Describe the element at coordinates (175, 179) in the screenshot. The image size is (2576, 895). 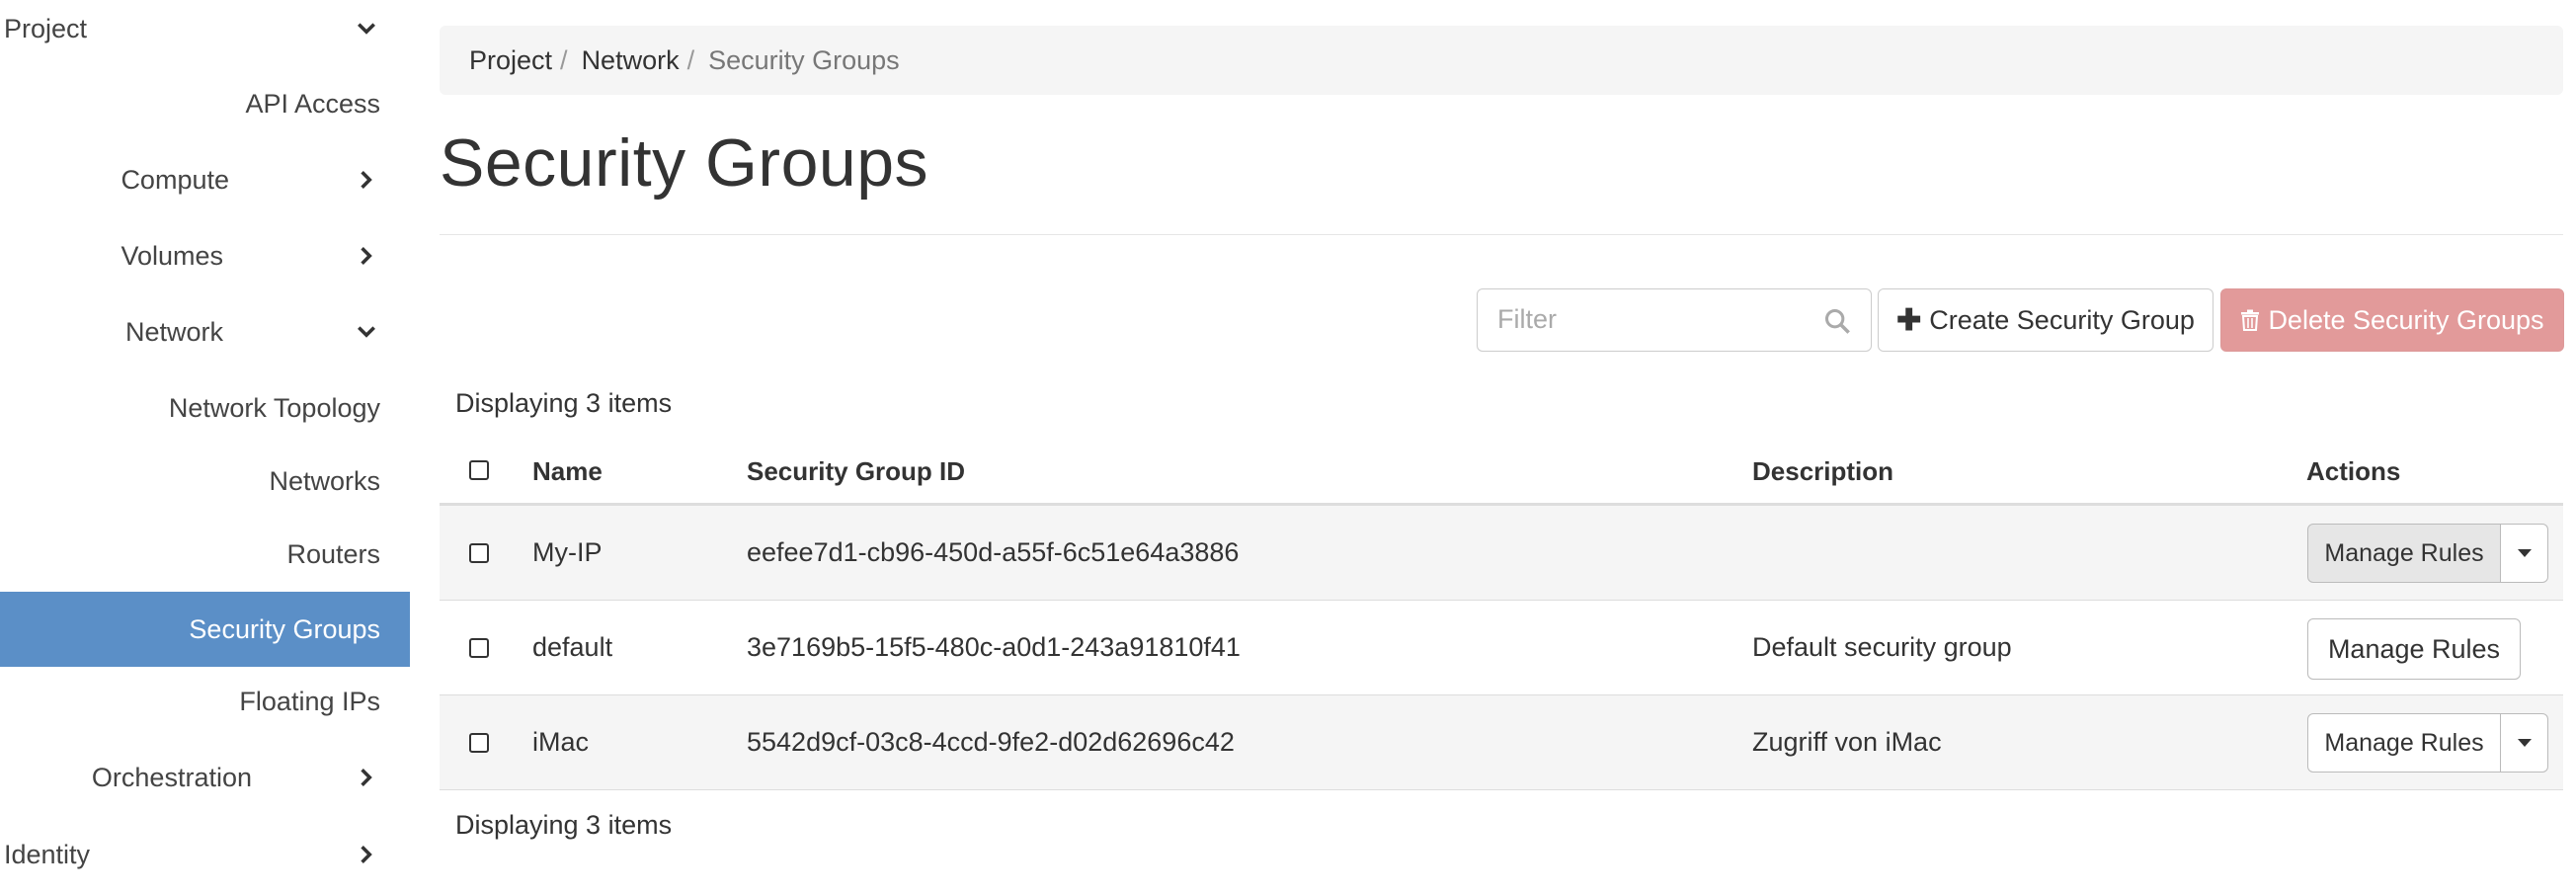
I see `sidebar-item-label: Compute` at that location.